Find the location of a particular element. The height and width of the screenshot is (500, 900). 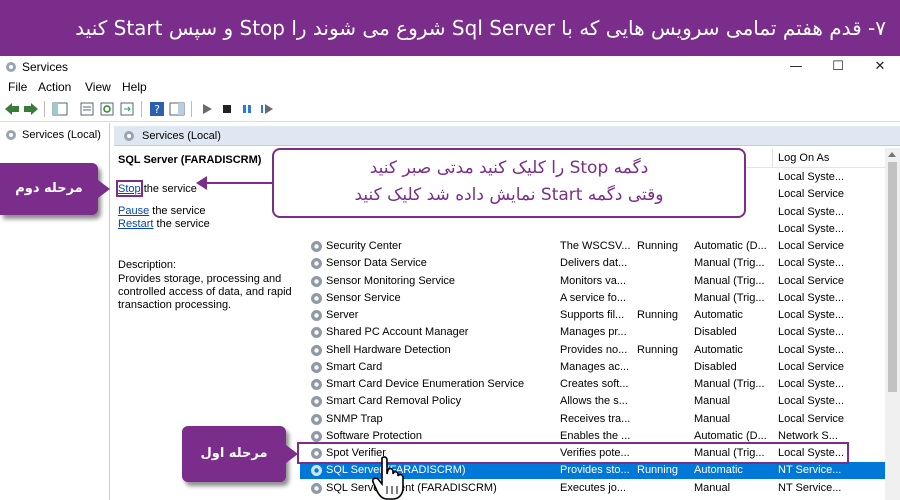

vertical-scrollbar is located at coordinates (892, 324).